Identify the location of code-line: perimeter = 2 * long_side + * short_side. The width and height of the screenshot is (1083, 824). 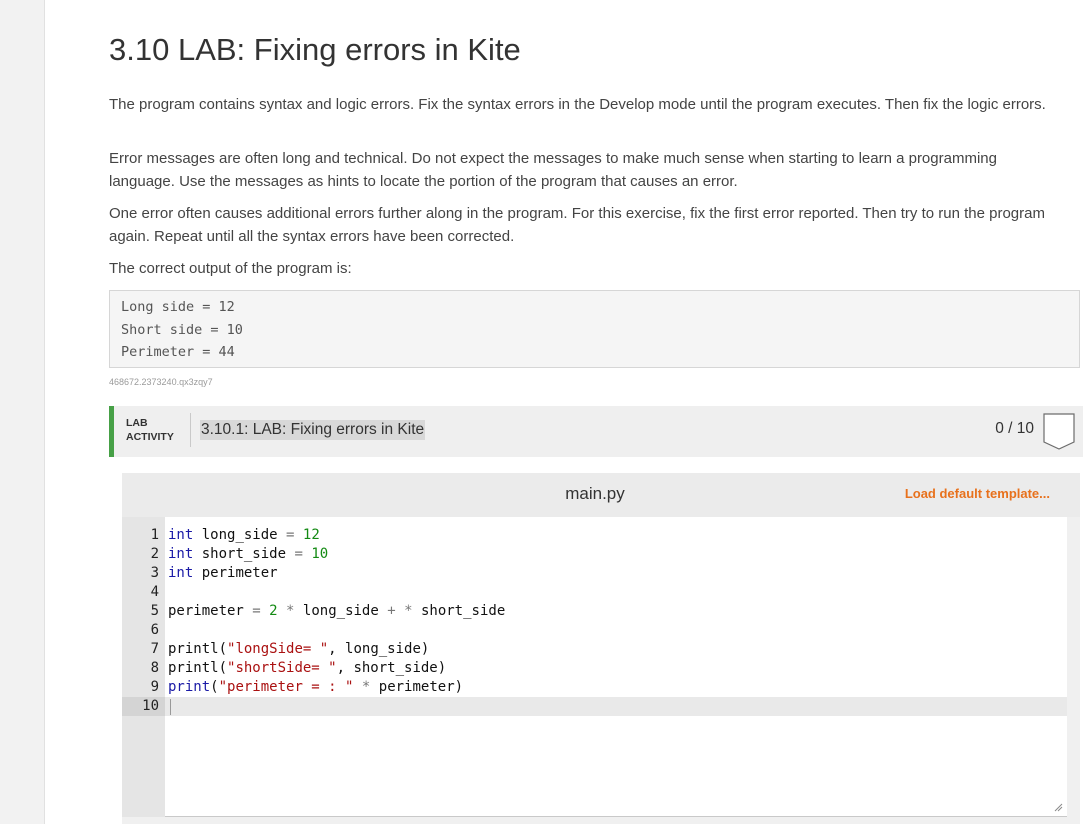
(336, 611).